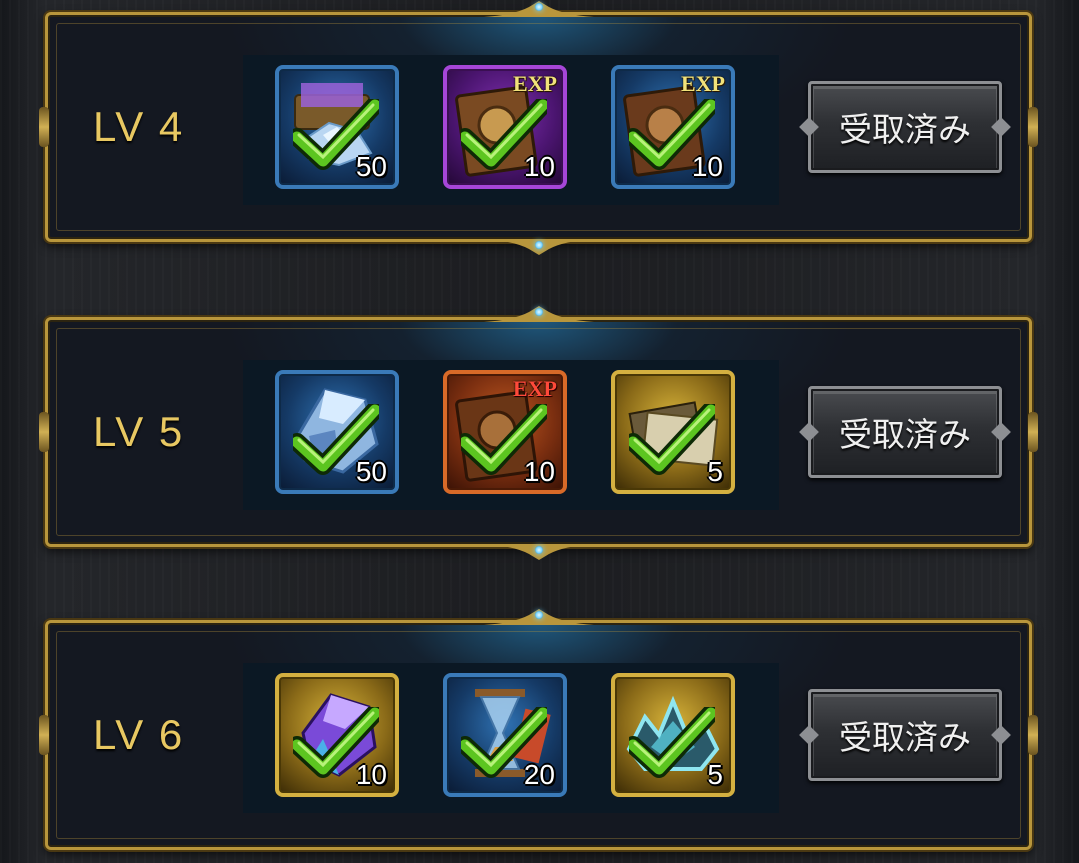 This screenshot has height=863, width=1079. Describe the element at coordinates (139, 734) in the screenshot. I see `level-label: LV 6` at that location.